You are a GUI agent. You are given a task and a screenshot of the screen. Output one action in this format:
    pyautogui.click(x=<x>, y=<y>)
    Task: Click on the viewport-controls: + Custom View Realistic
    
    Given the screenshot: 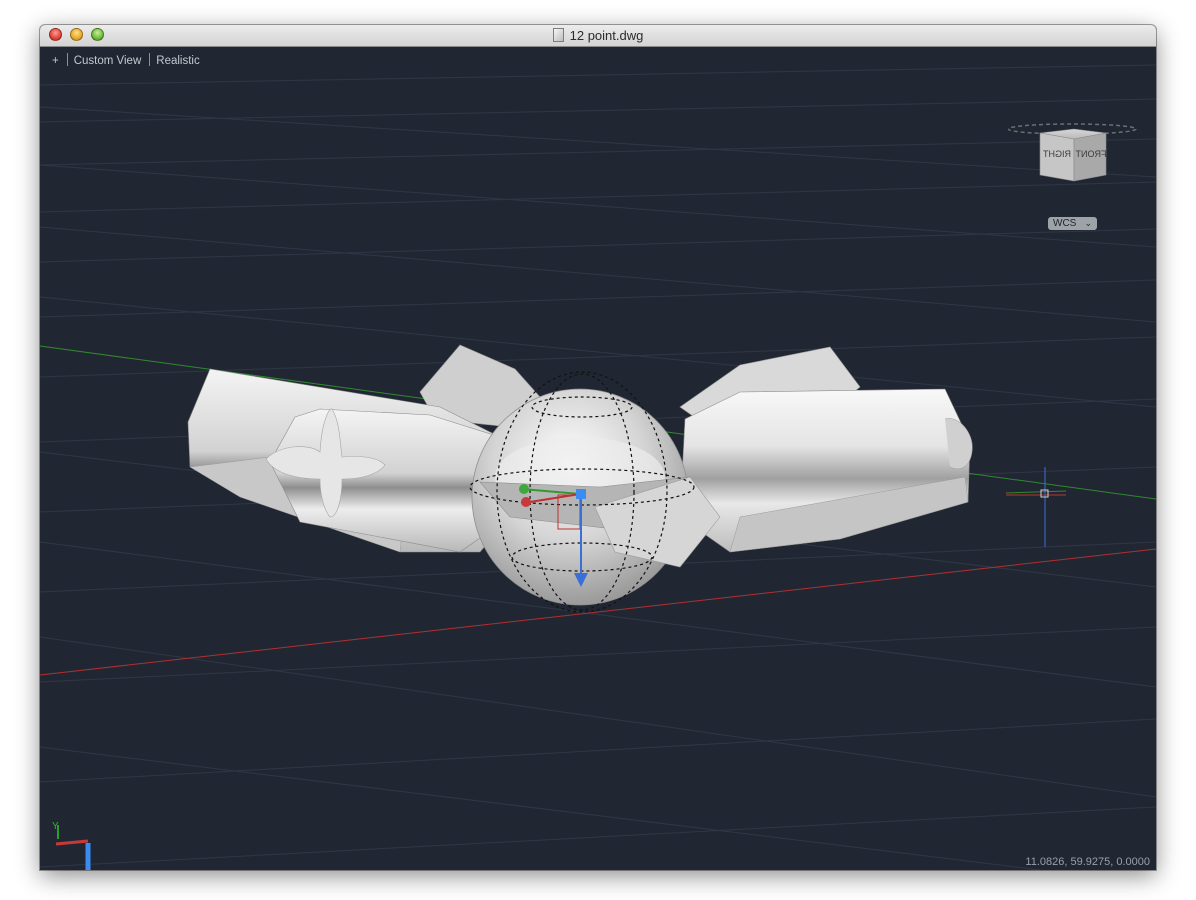 What is the action you would take?
    pyautogui.click(x=126, y=60)
    